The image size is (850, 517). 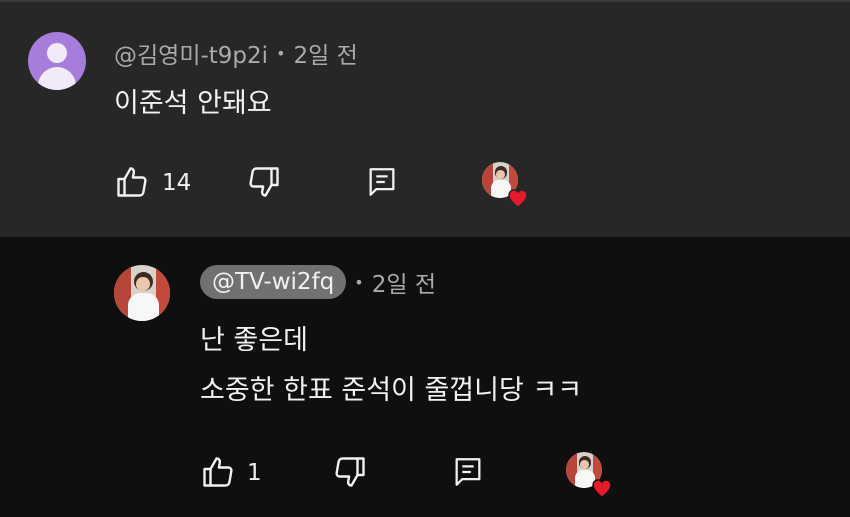 I want to click on reply-body-line-2: 소중한 한표 준석이 줄껍니당 ㅋㅋ, so click(x=391, y=390).